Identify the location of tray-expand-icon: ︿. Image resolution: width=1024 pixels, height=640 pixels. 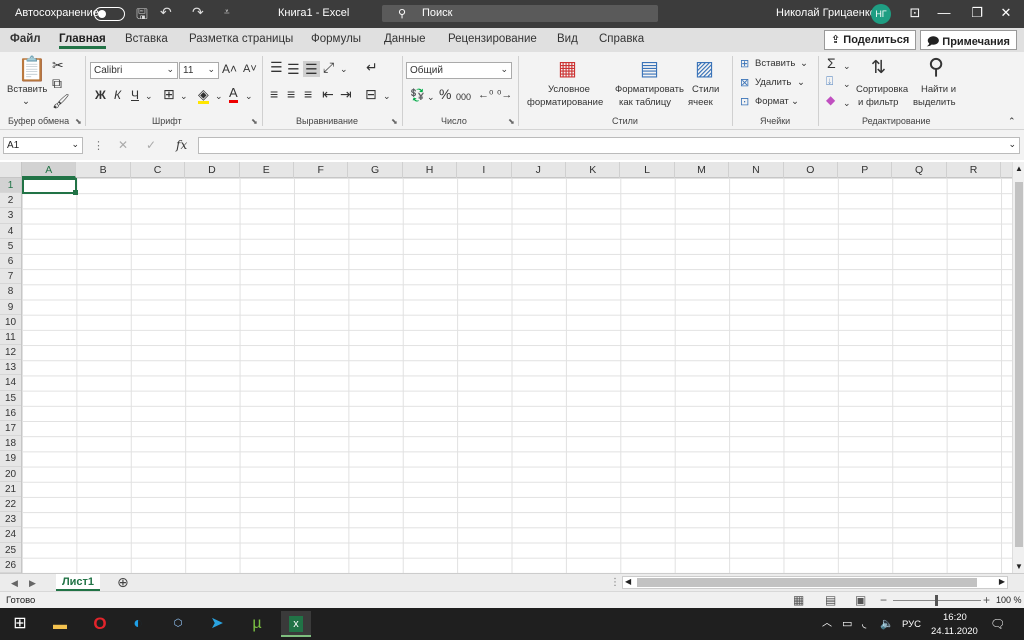
(827, 624).